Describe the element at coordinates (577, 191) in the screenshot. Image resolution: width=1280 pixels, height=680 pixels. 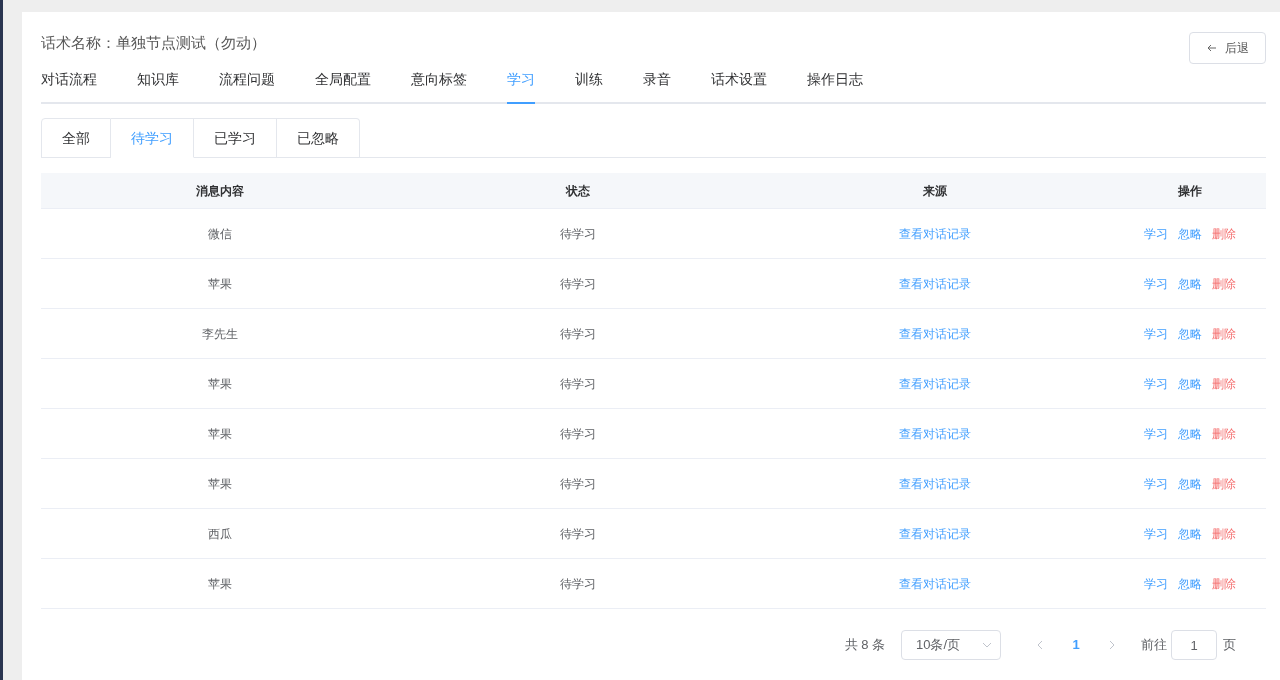
I see `column-header: 状态` at that location.